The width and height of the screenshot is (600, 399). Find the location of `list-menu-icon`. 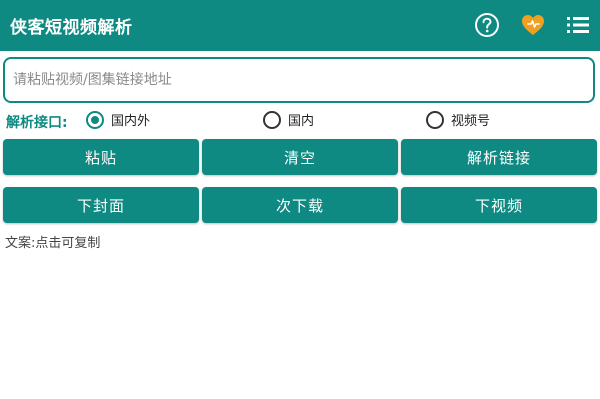

list-menu-icon is located at coordinates (578, 25).